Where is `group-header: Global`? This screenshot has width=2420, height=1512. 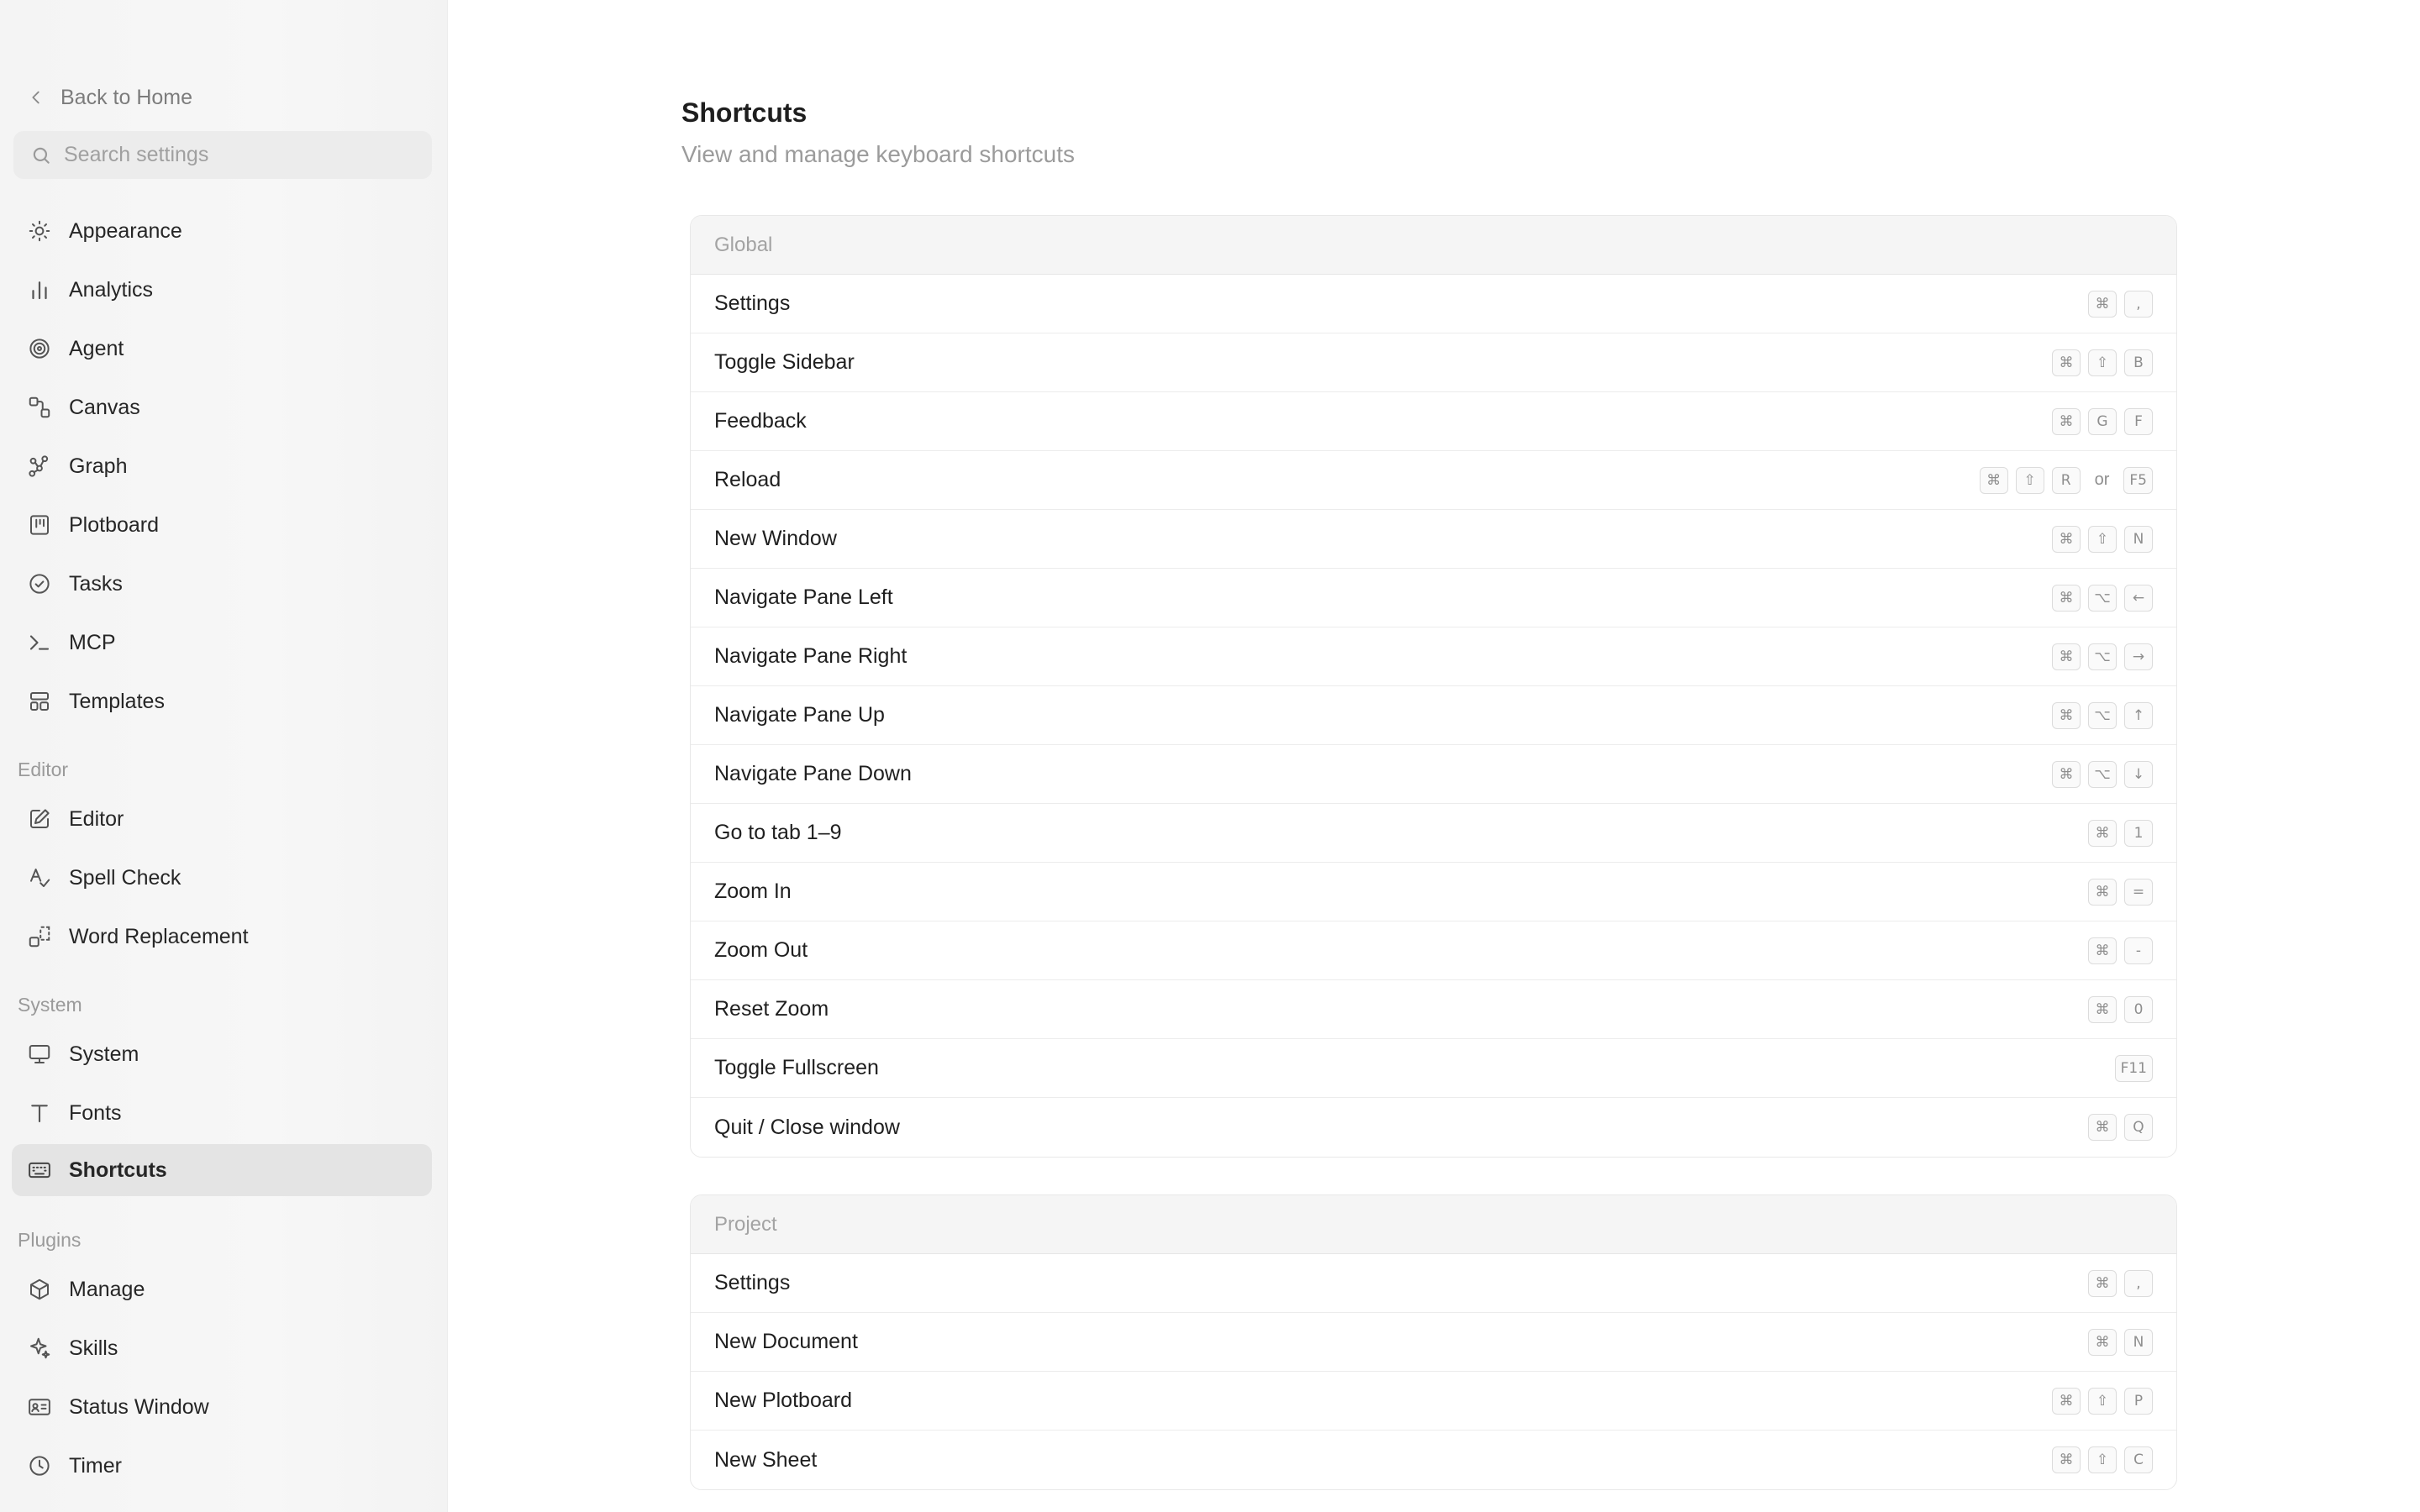
group-header: Global is located at coordinates (1434, 245).